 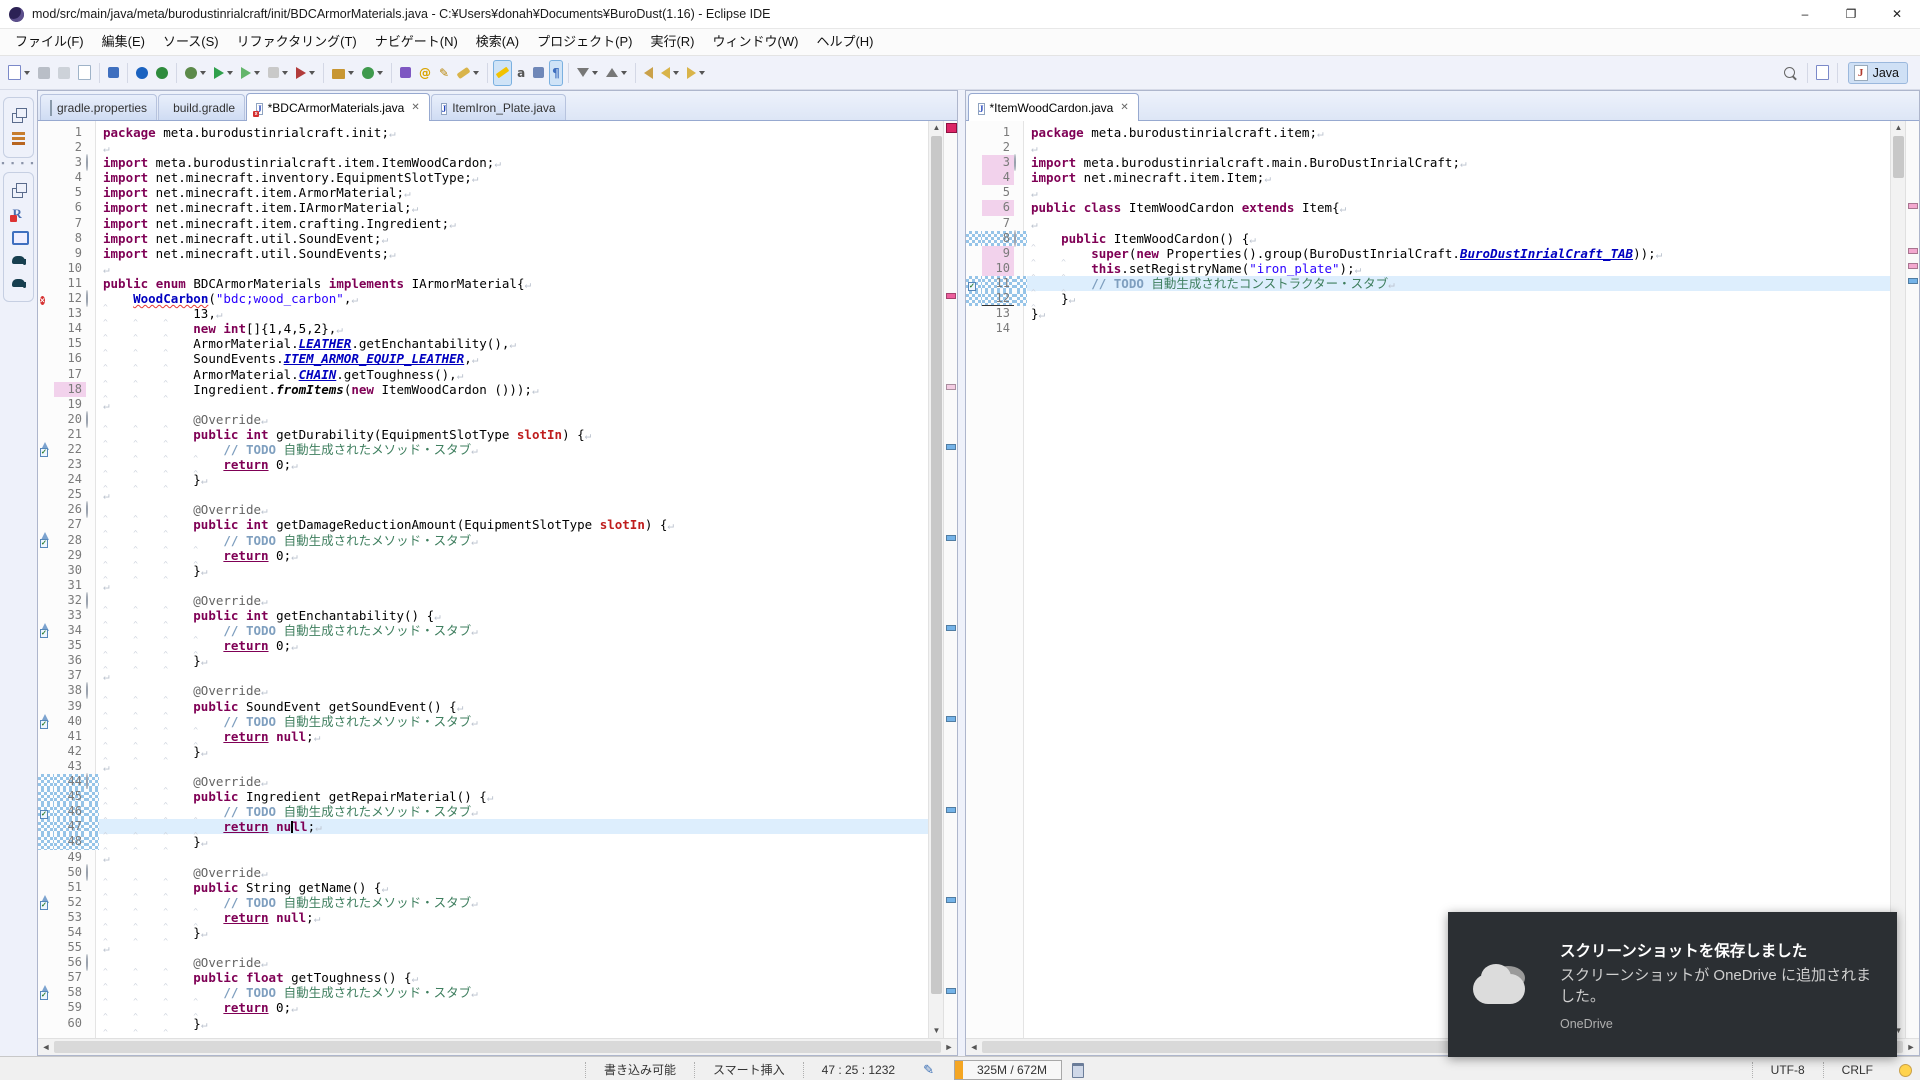 What do you see at coordinates (468, 73) in the screenshot?
I see `search-flashlight-icon` at bounding box center [468, 73].